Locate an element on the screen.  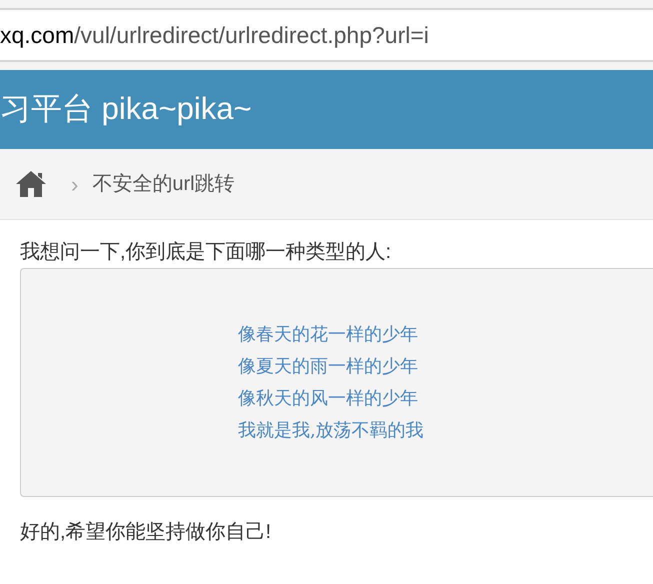
option-link: 像春天的花一样的少年 is located at coordinates (328, 334).